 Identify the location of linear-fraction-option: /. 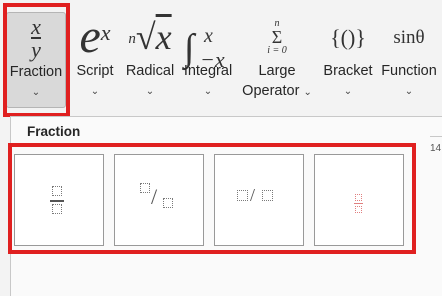
(259, 200).